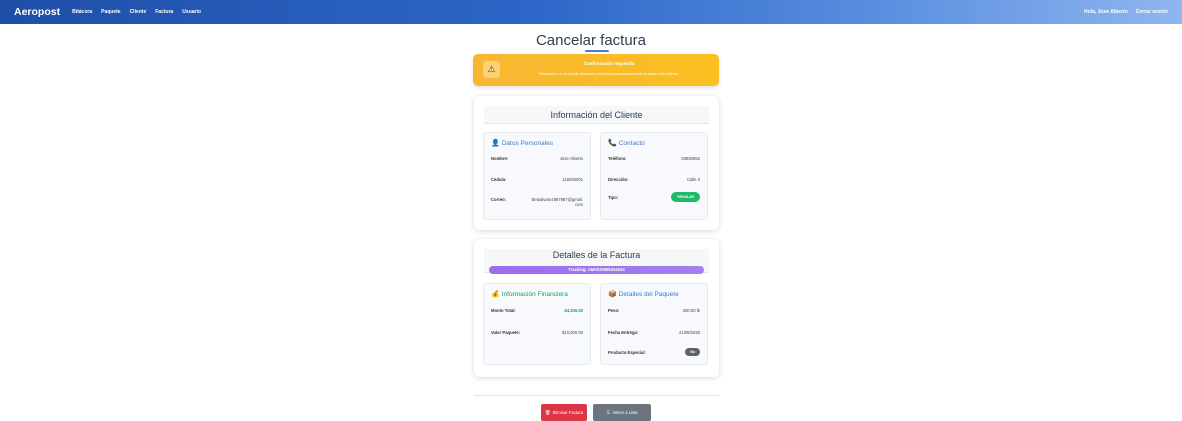  I want to click on value-correo: Betoalvarez987987@gmail. com, so click(557, 202).